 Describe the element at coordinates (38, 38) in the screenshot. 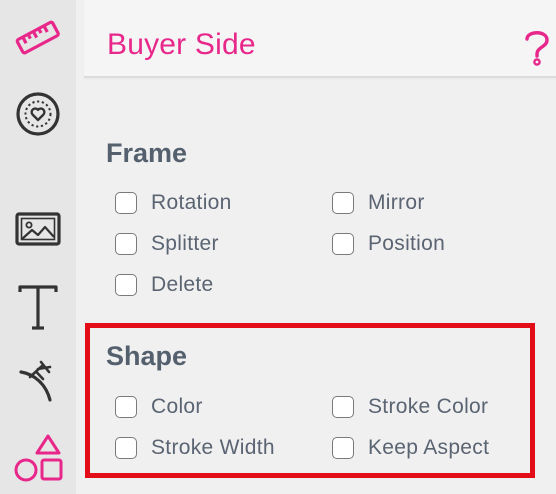

I see `ruler-icon` at that location.